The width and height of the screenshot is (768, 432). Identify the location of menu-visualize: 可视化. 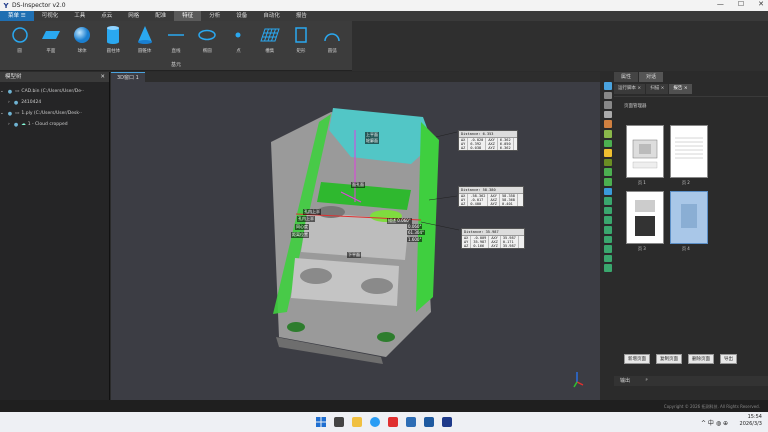
(50, 16).